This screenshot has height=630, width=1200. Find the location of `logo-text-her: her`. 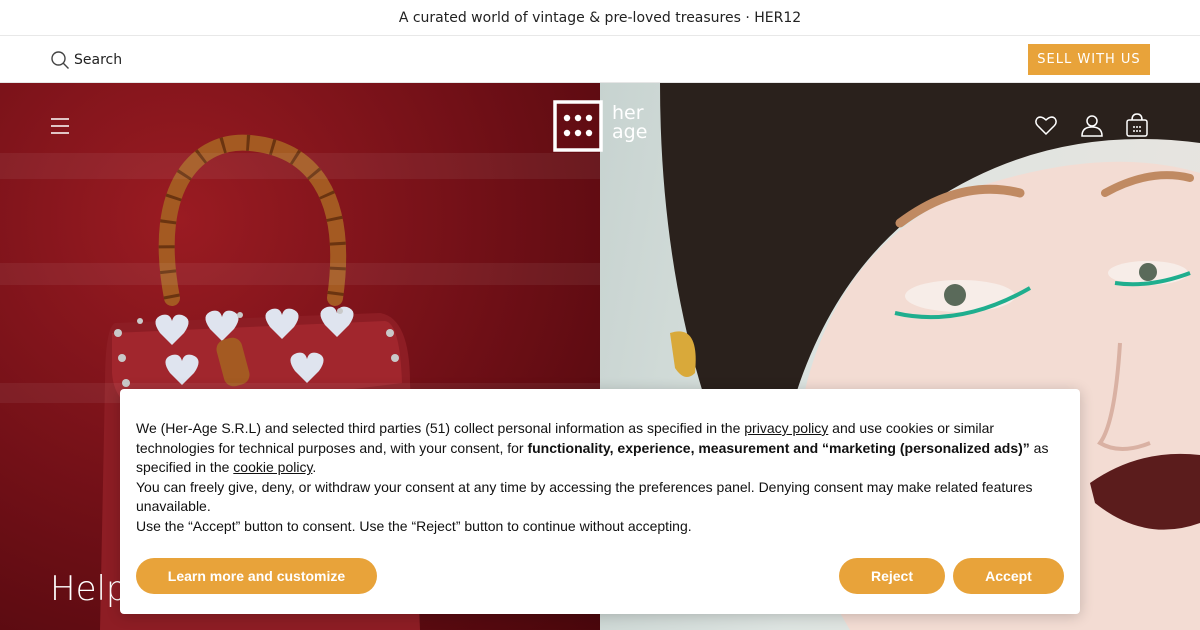

logo-text-her: her is located at coordinates (628, 113).